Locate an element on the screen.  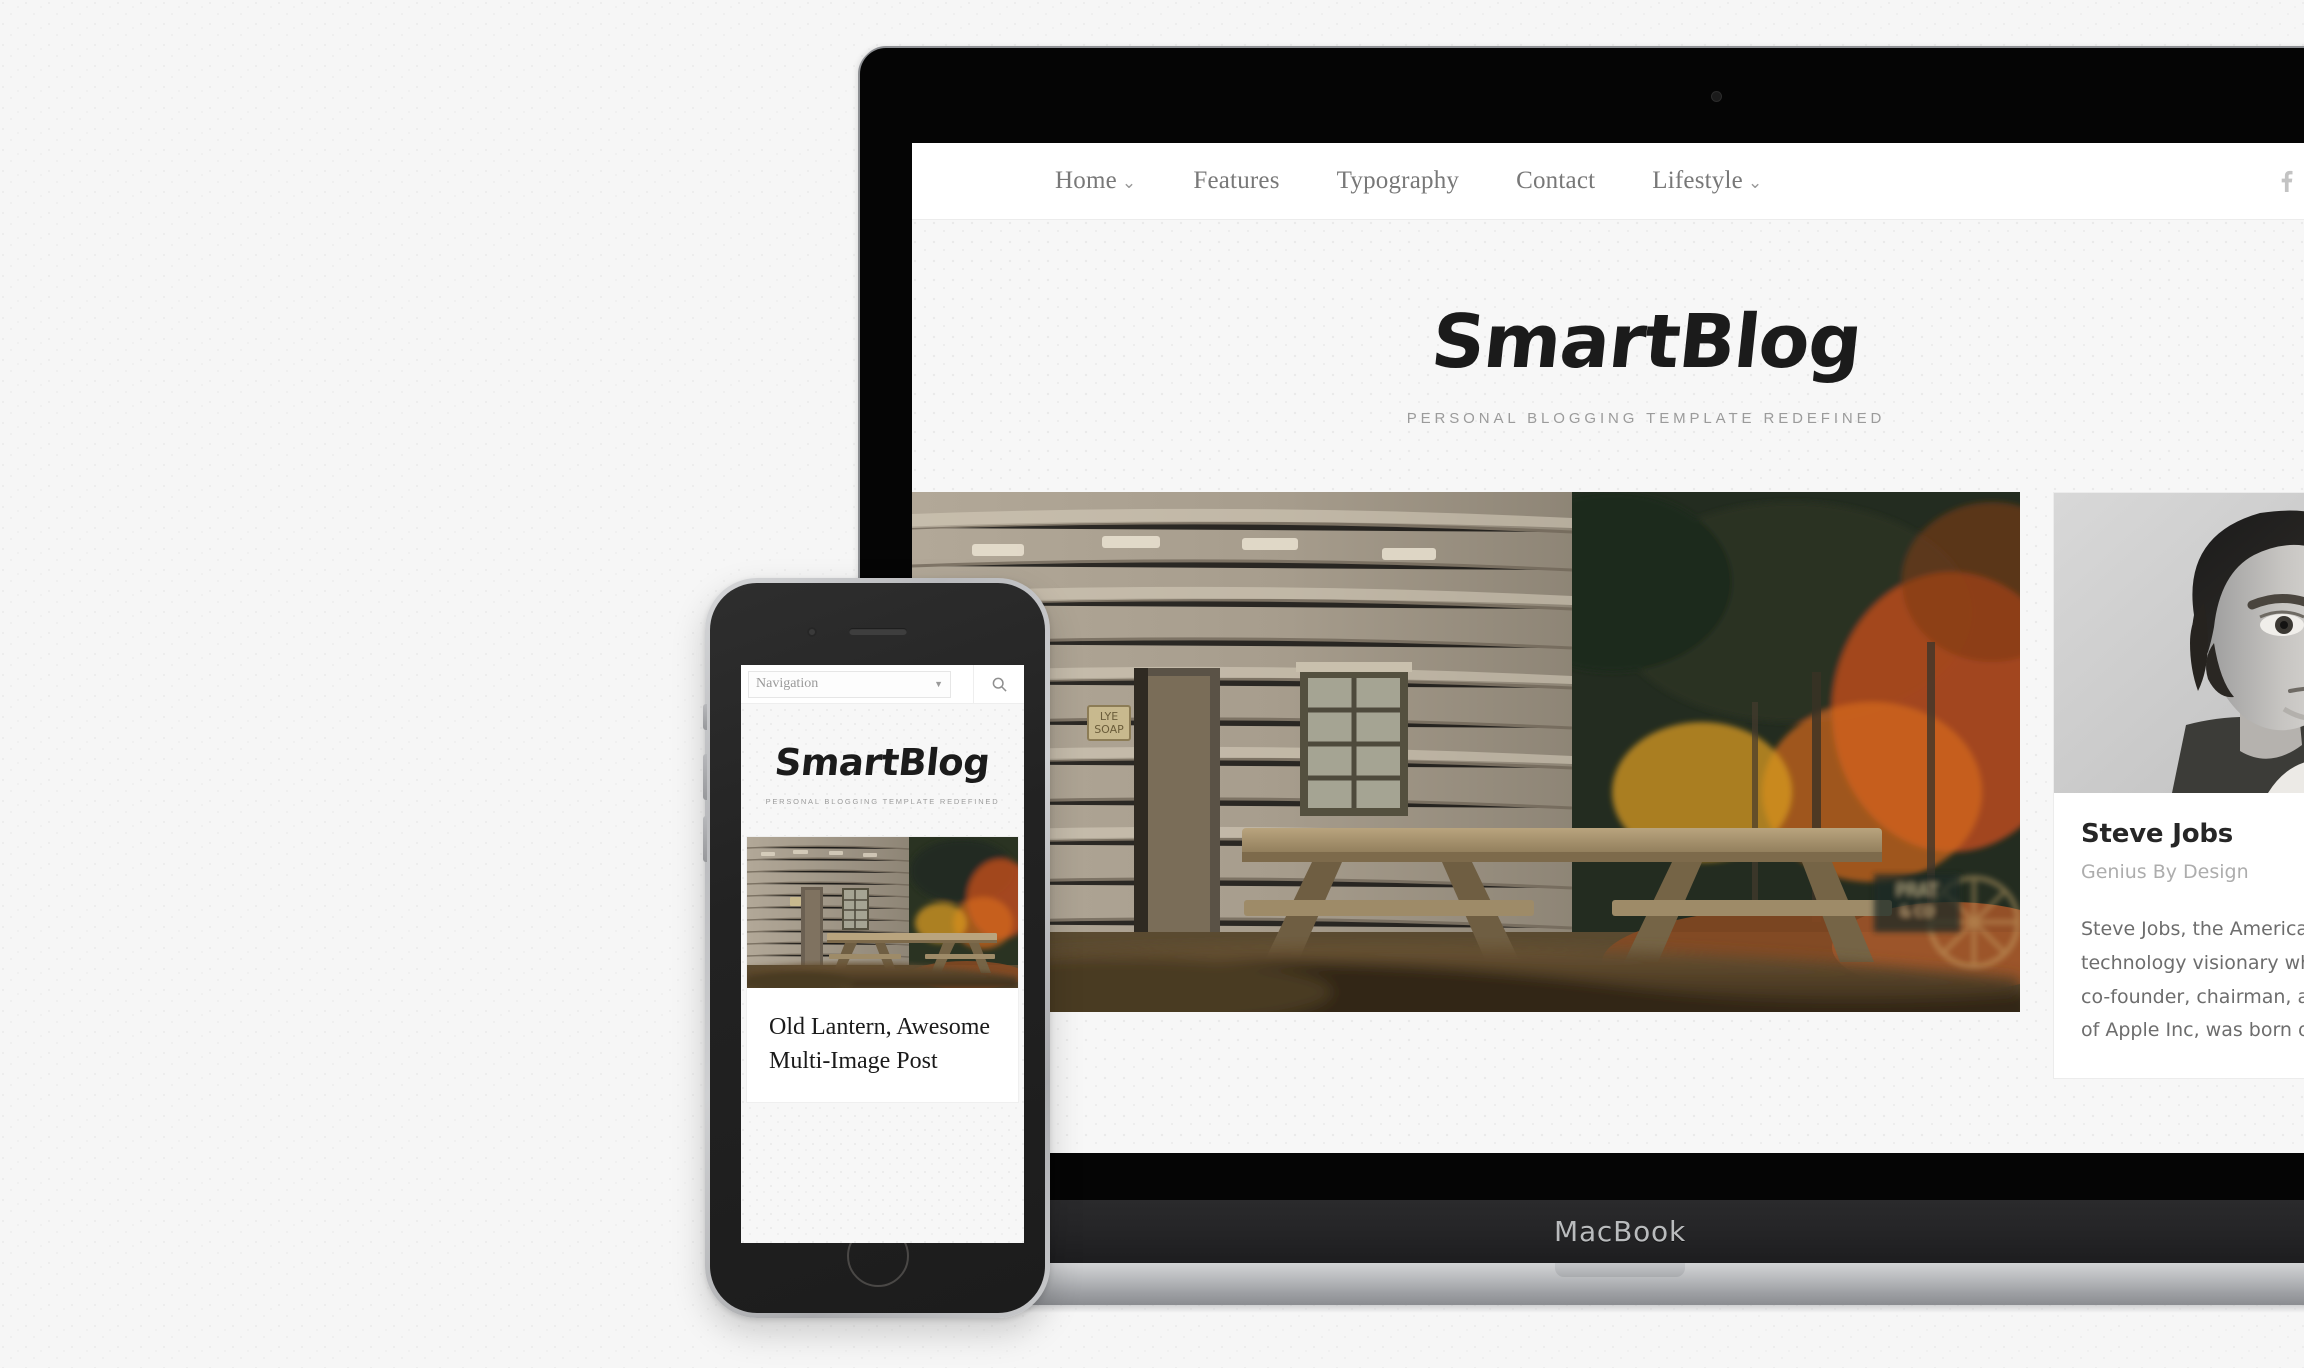
iphone-earpiece-speaker is located at coordinates (877, 631).